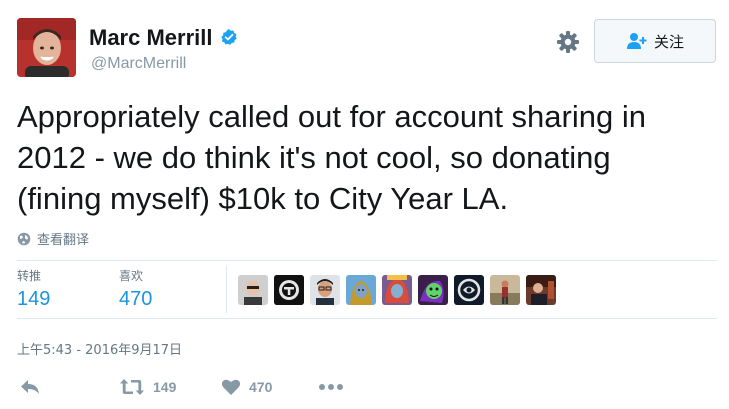 Image resolution: width=729 pixels, height=409 pixels. I want to click on translate-label: 查看翻译, so click(63, 240).